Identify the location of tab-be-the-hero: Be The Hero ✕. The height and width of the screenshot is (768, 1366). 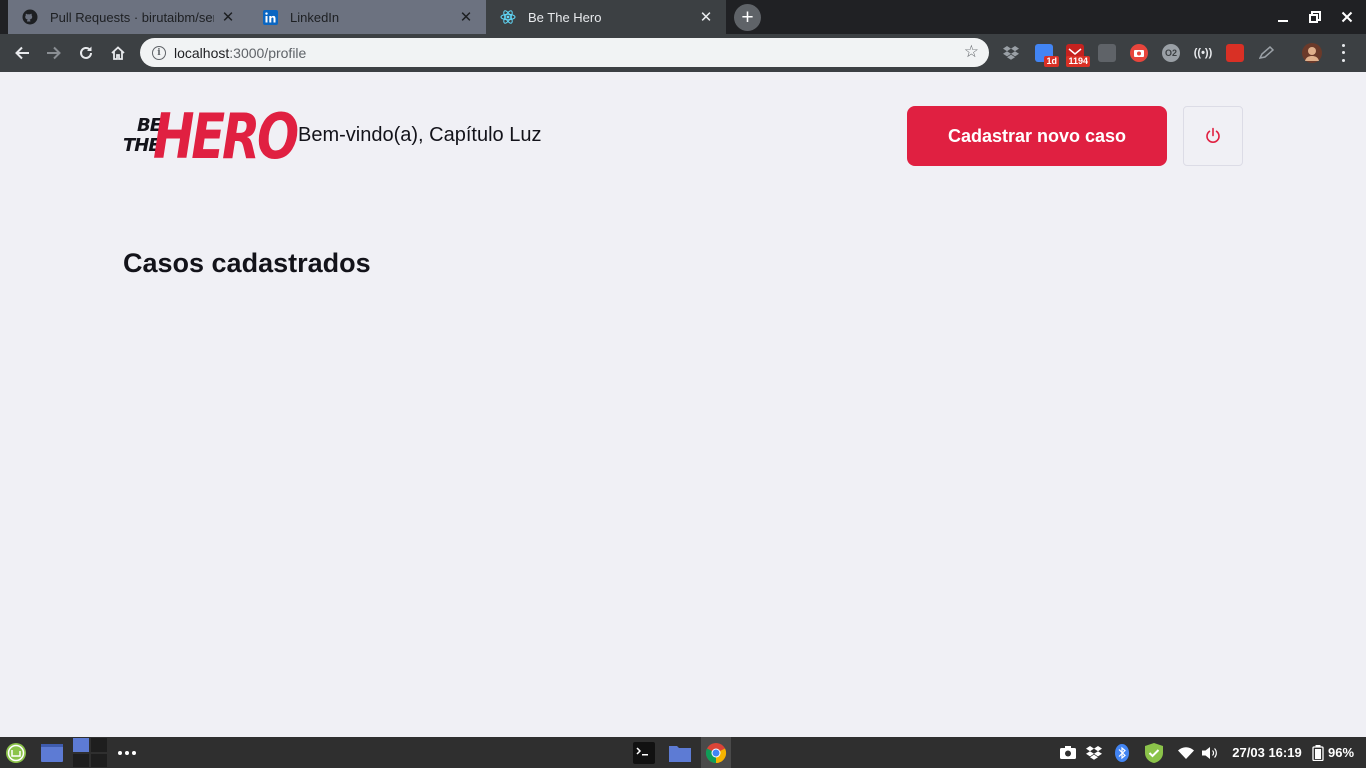
(606, 17).